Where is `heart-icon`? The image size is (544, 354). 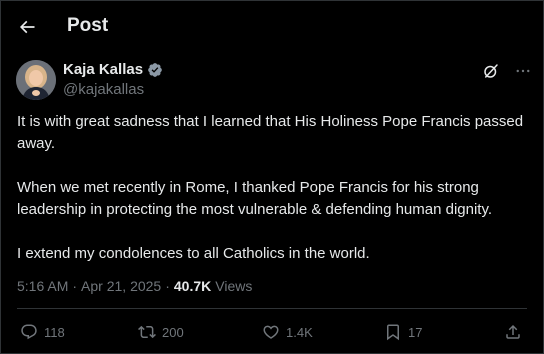
heart-icon is located at coordinates (271, 332).